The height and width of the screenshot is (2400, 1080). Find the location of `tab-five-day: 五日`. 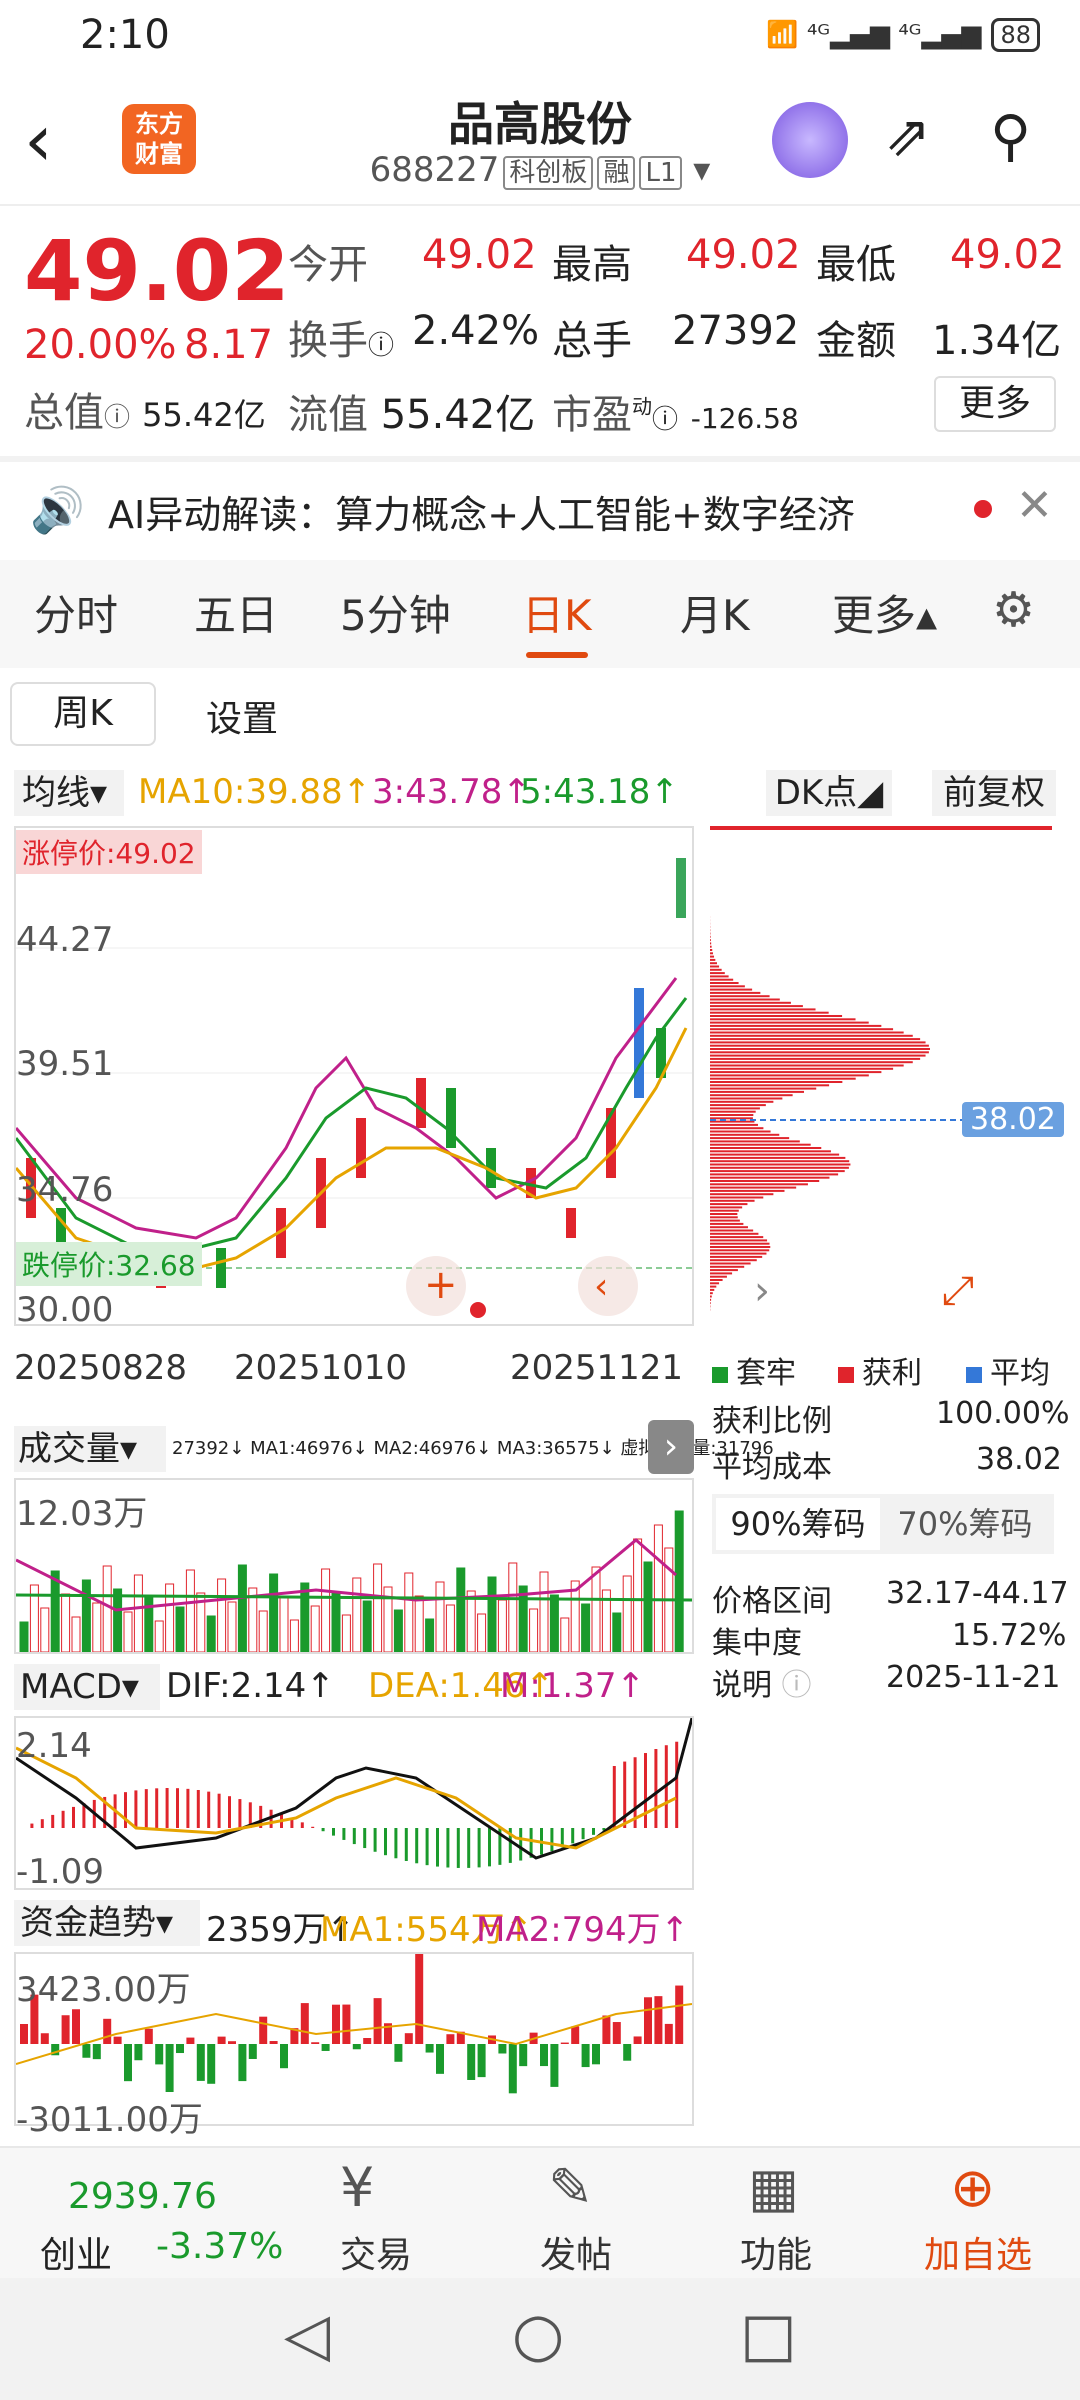

tab-five-day: 五日 is located at coordinates (236, 612).